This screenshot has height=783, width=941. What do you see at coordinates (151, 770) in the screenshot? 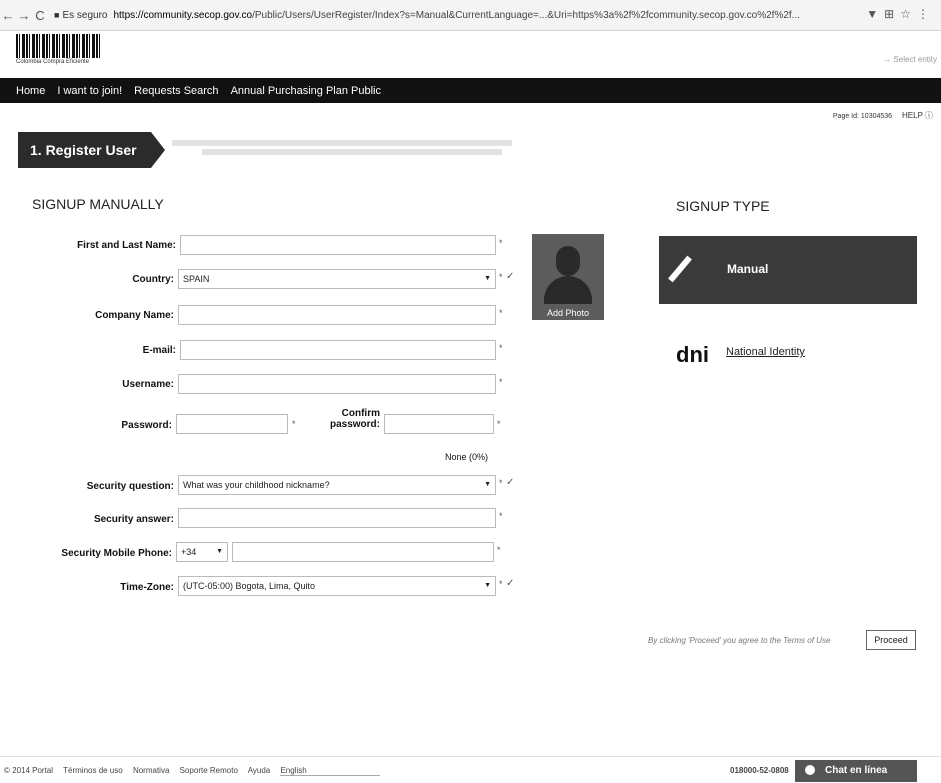
I see `footer-normative-link: Normativa` at bounding box center [151, 770].